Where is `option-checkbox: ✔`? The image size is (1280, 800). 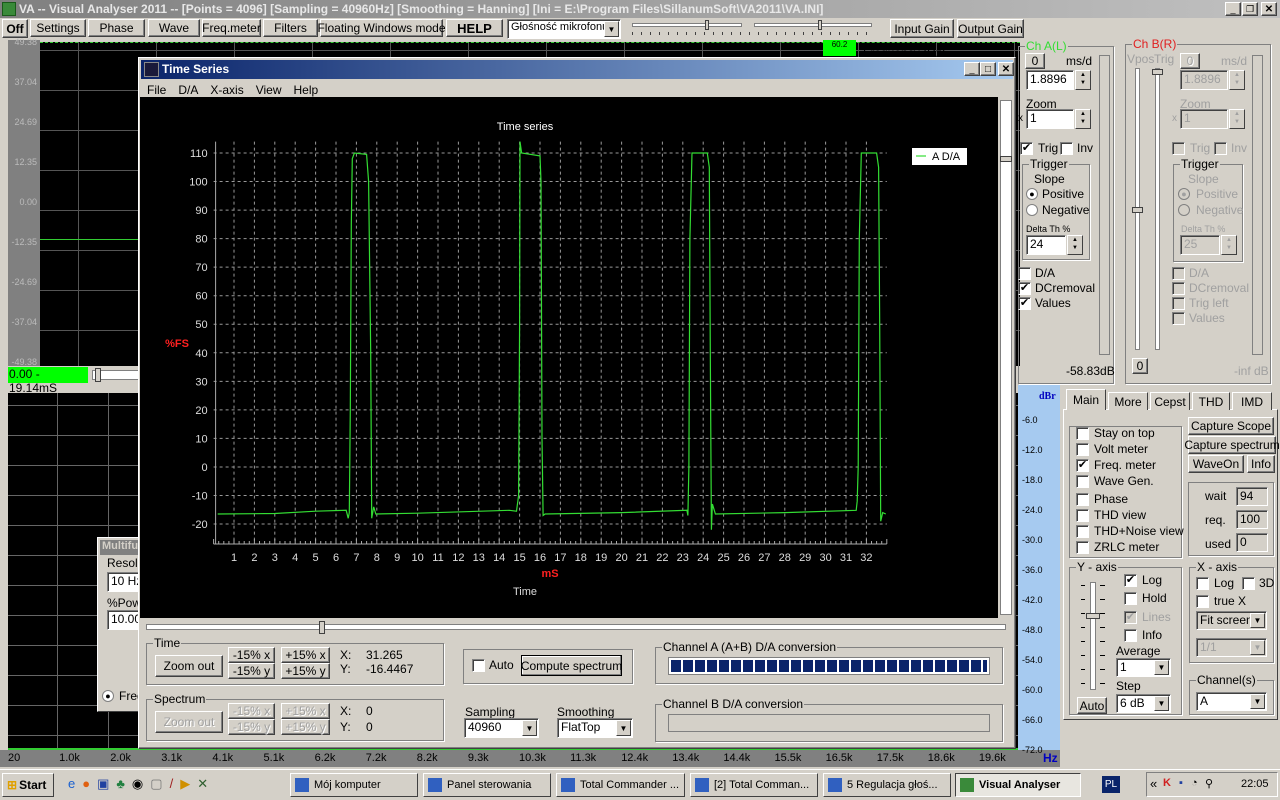 option-checkbox: ✔ is located at coordinates (1082, 465).